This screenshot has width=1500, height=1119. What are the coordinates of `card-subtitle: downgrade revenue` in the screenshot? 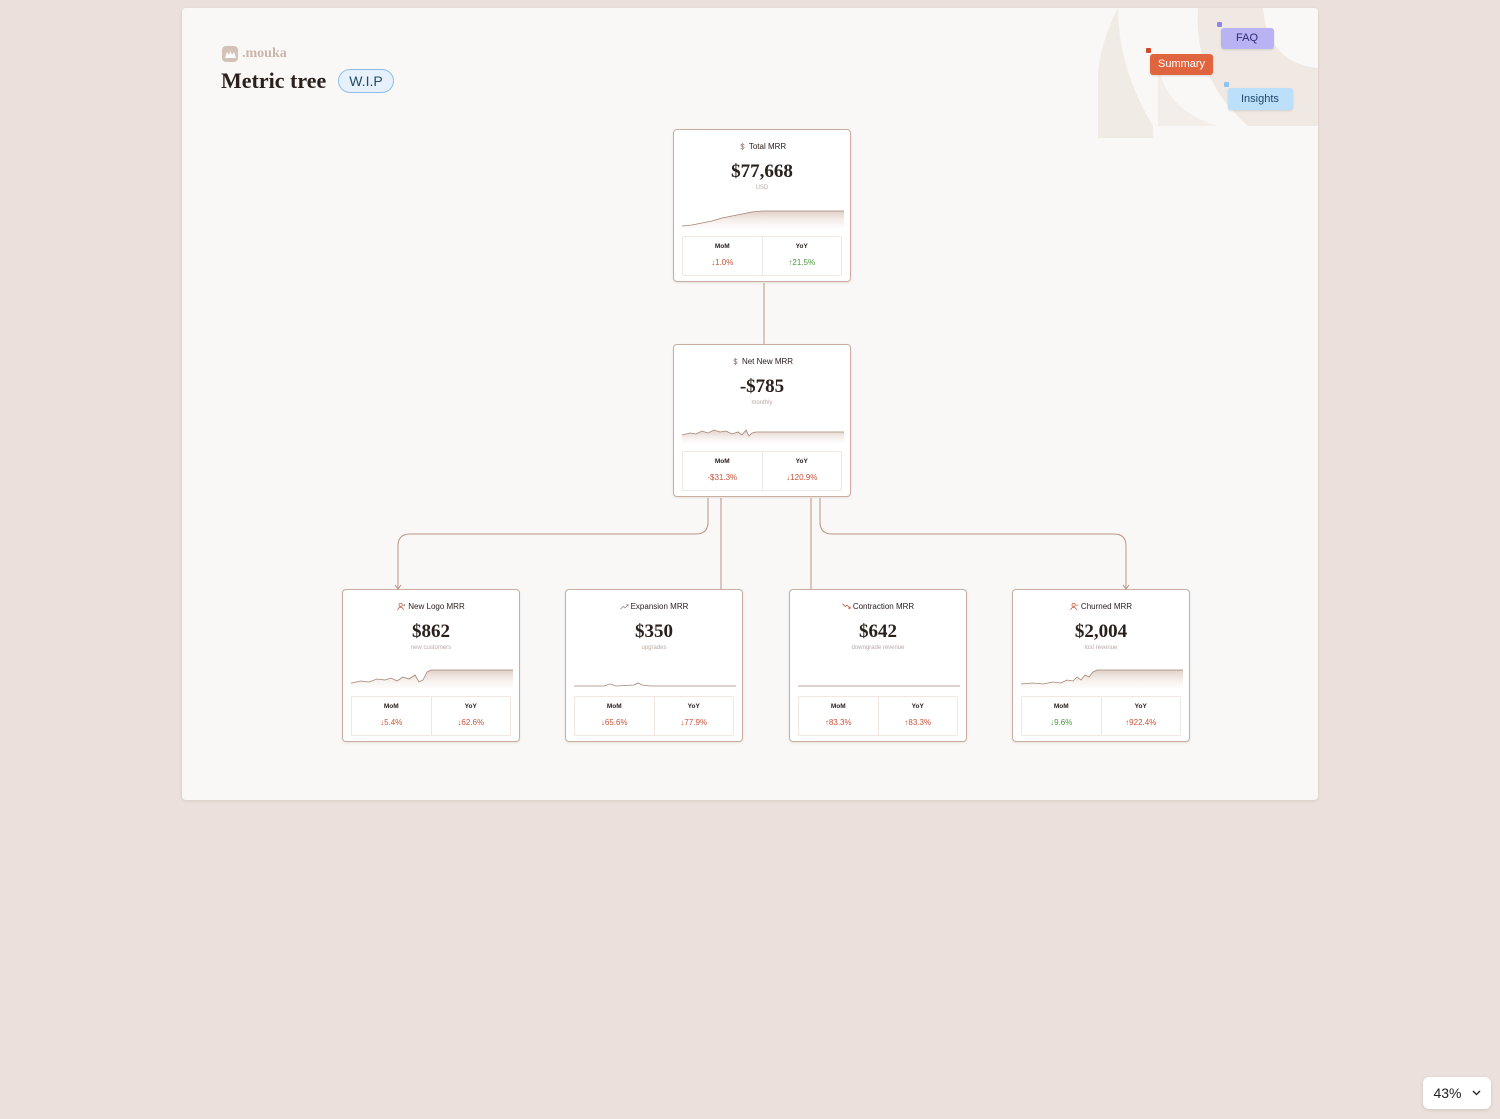 It's located at (878, 648).